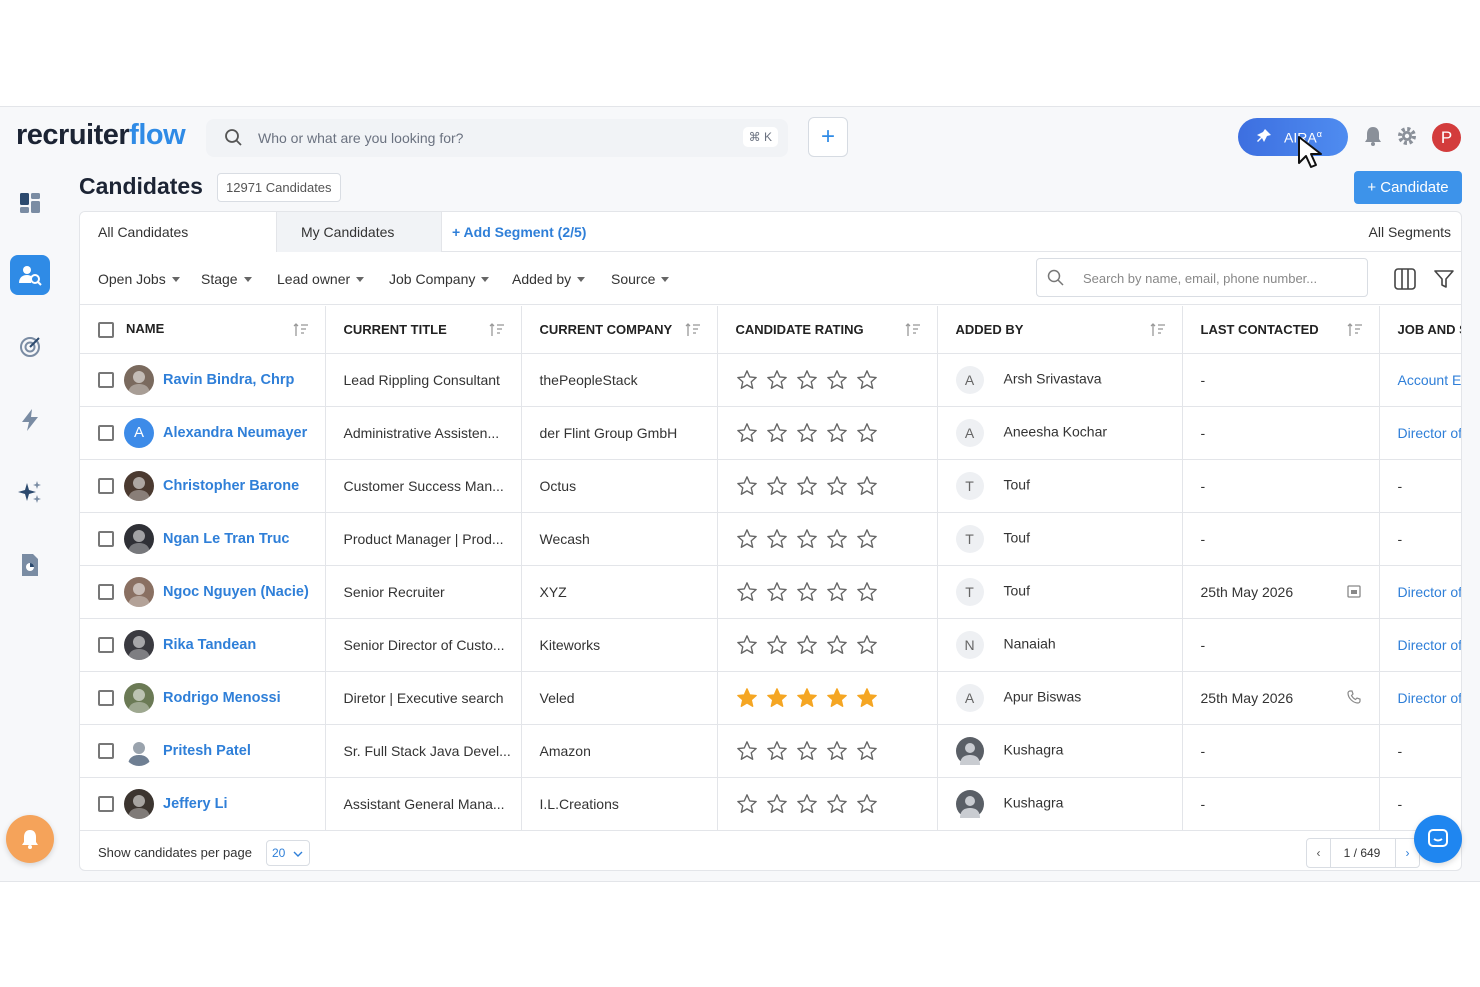  What do you see at coordinates (1438, 839) in the screenshot?
I see `chat-support-fab` at bounding box center [1438, 839].